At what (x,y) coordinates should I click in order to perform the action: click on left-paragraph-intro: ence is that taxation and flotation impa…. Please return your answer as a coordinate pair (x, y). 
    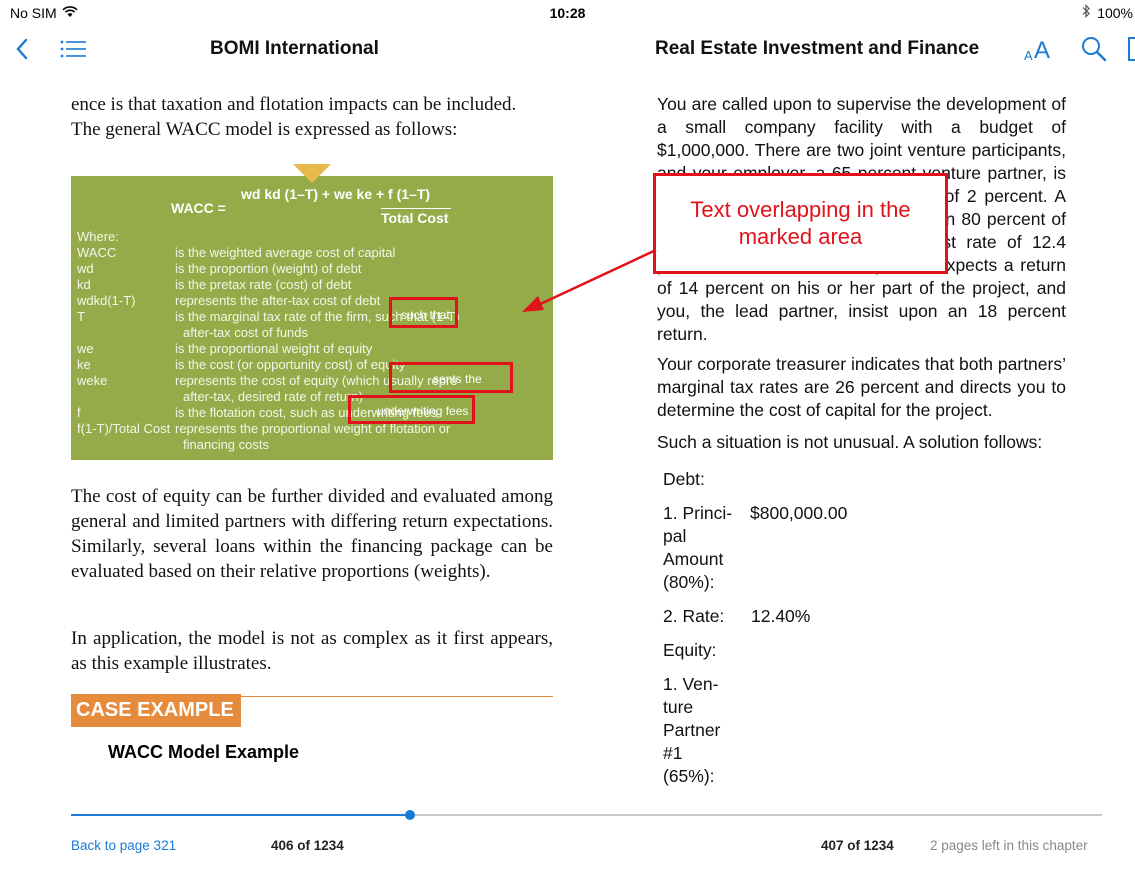
    Looking at the image, I should click on (312, 117).